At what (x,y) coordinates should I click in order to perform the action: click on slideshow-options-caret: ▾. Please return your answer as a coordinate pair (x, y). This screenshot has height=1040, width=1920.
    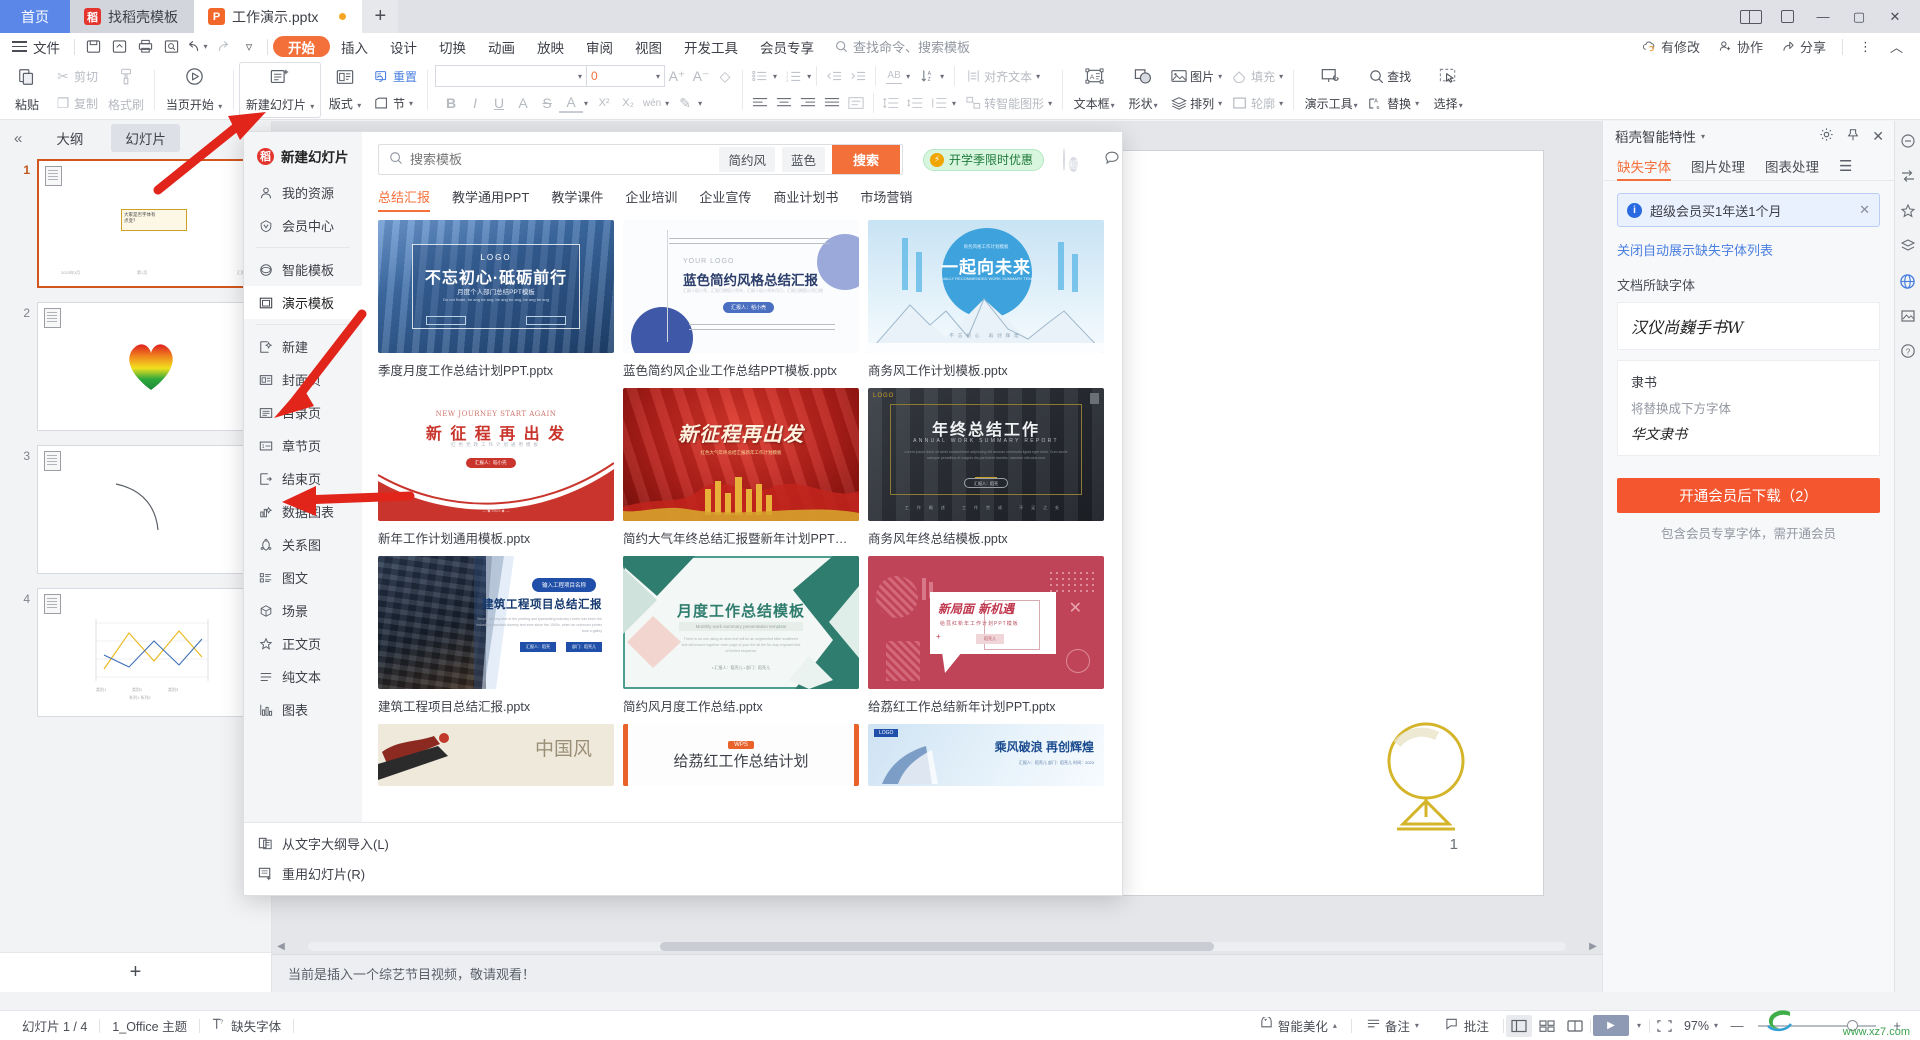
    Looking at the image, I should click on (1639, 1025).